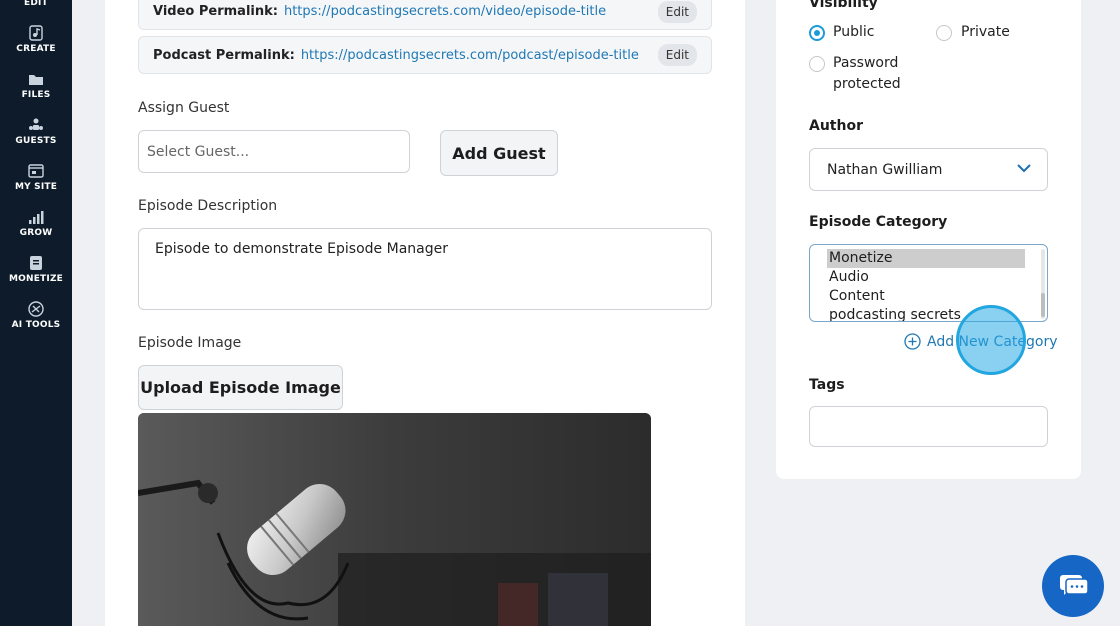 Image resolution: width=1120 pixels, height=626 pixels. Describe the element at coordinates (843, 5) in the screenshot. I see `visibility-label: Visibility` at that location.